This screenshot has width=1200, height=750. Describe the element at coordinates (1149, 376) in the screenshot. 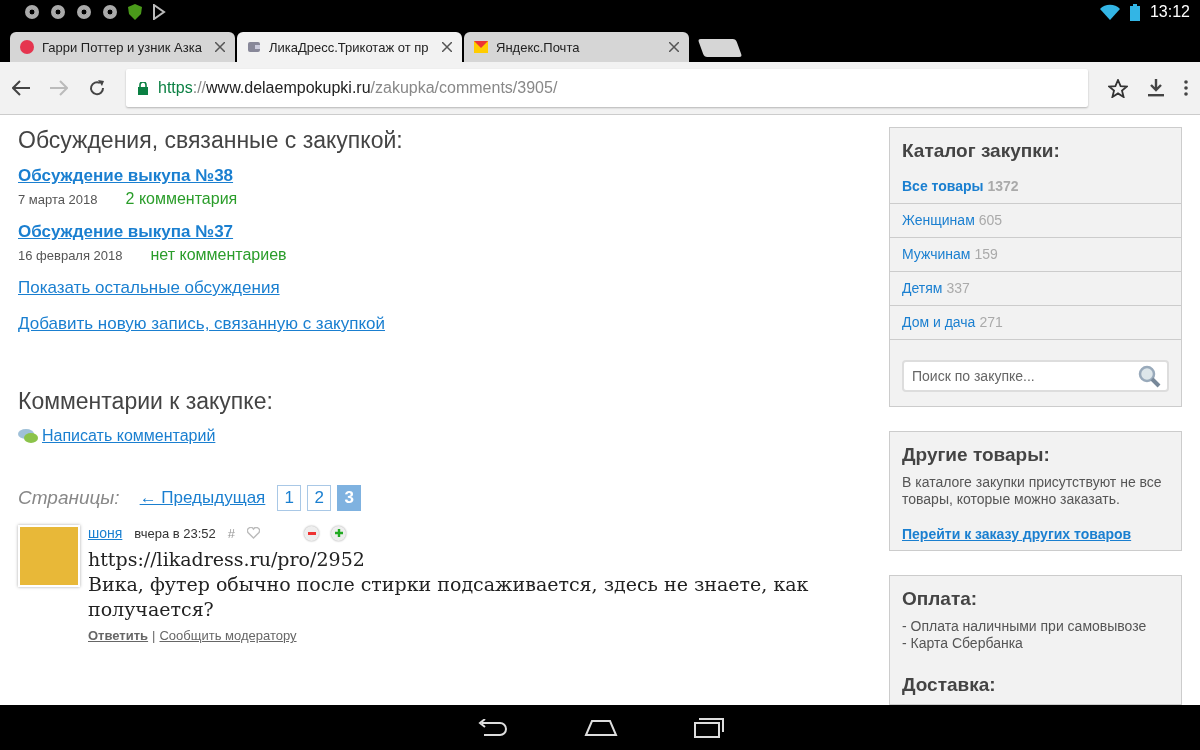

I see `search-icon` at that location.